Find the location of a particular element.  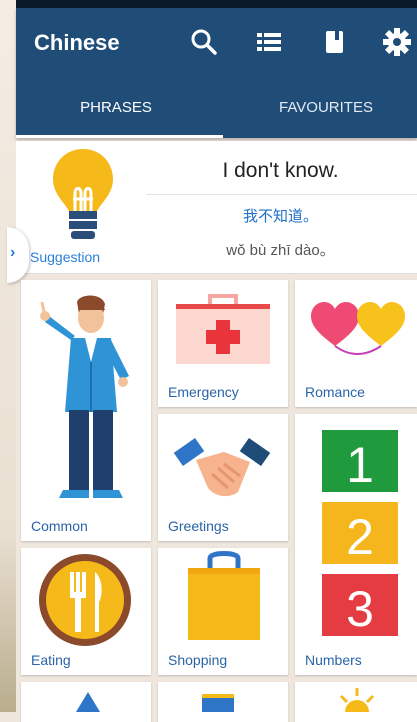

sun-icon is located at coordinates (357, 700).